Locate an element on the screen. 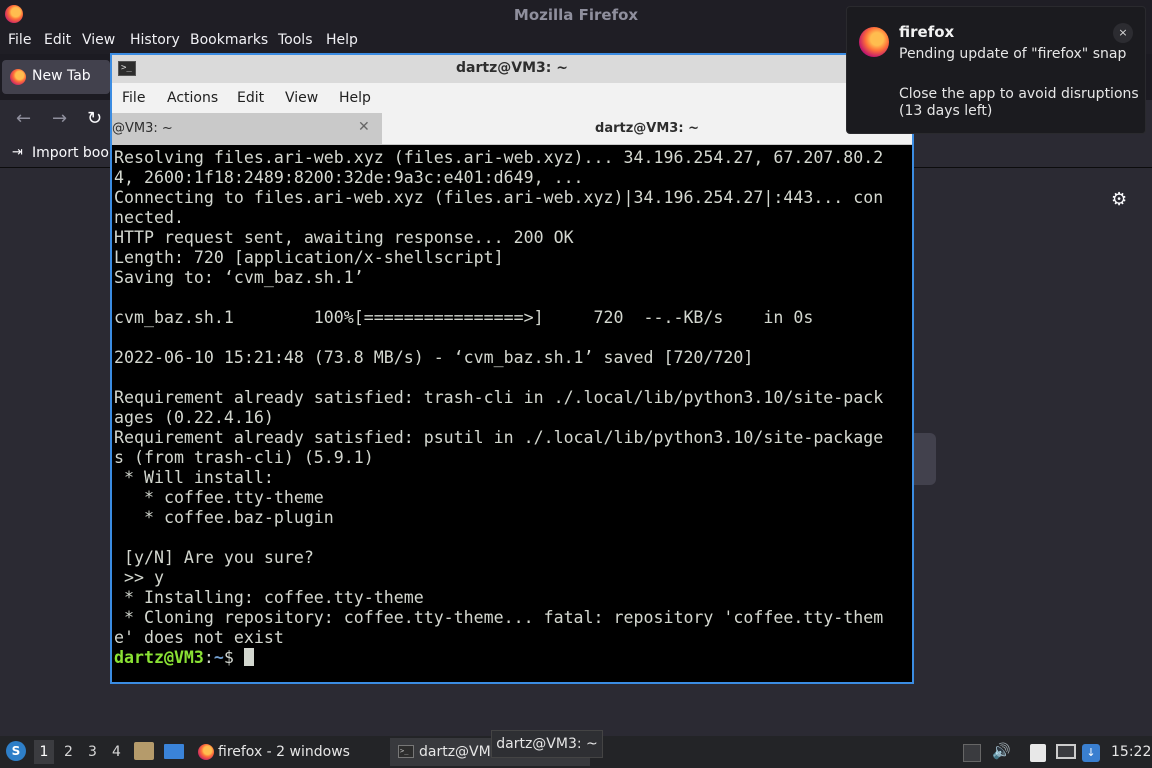 This screenshot has height=768, width=1152. term-menu-actions: Actions is located at coordinates (192, 98).